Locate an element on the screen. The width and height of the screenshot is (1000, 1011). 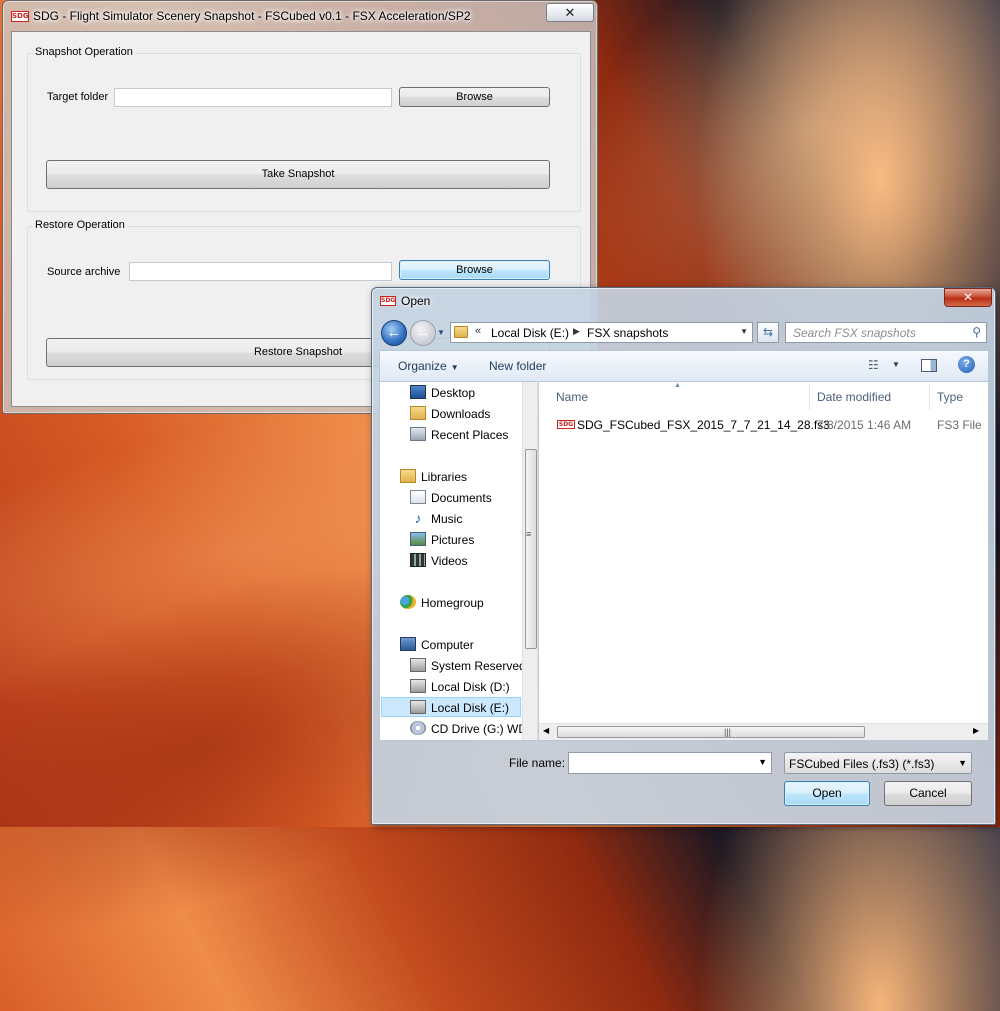
organize-menu: Organize ▼ is located at coordinates (428, 366).